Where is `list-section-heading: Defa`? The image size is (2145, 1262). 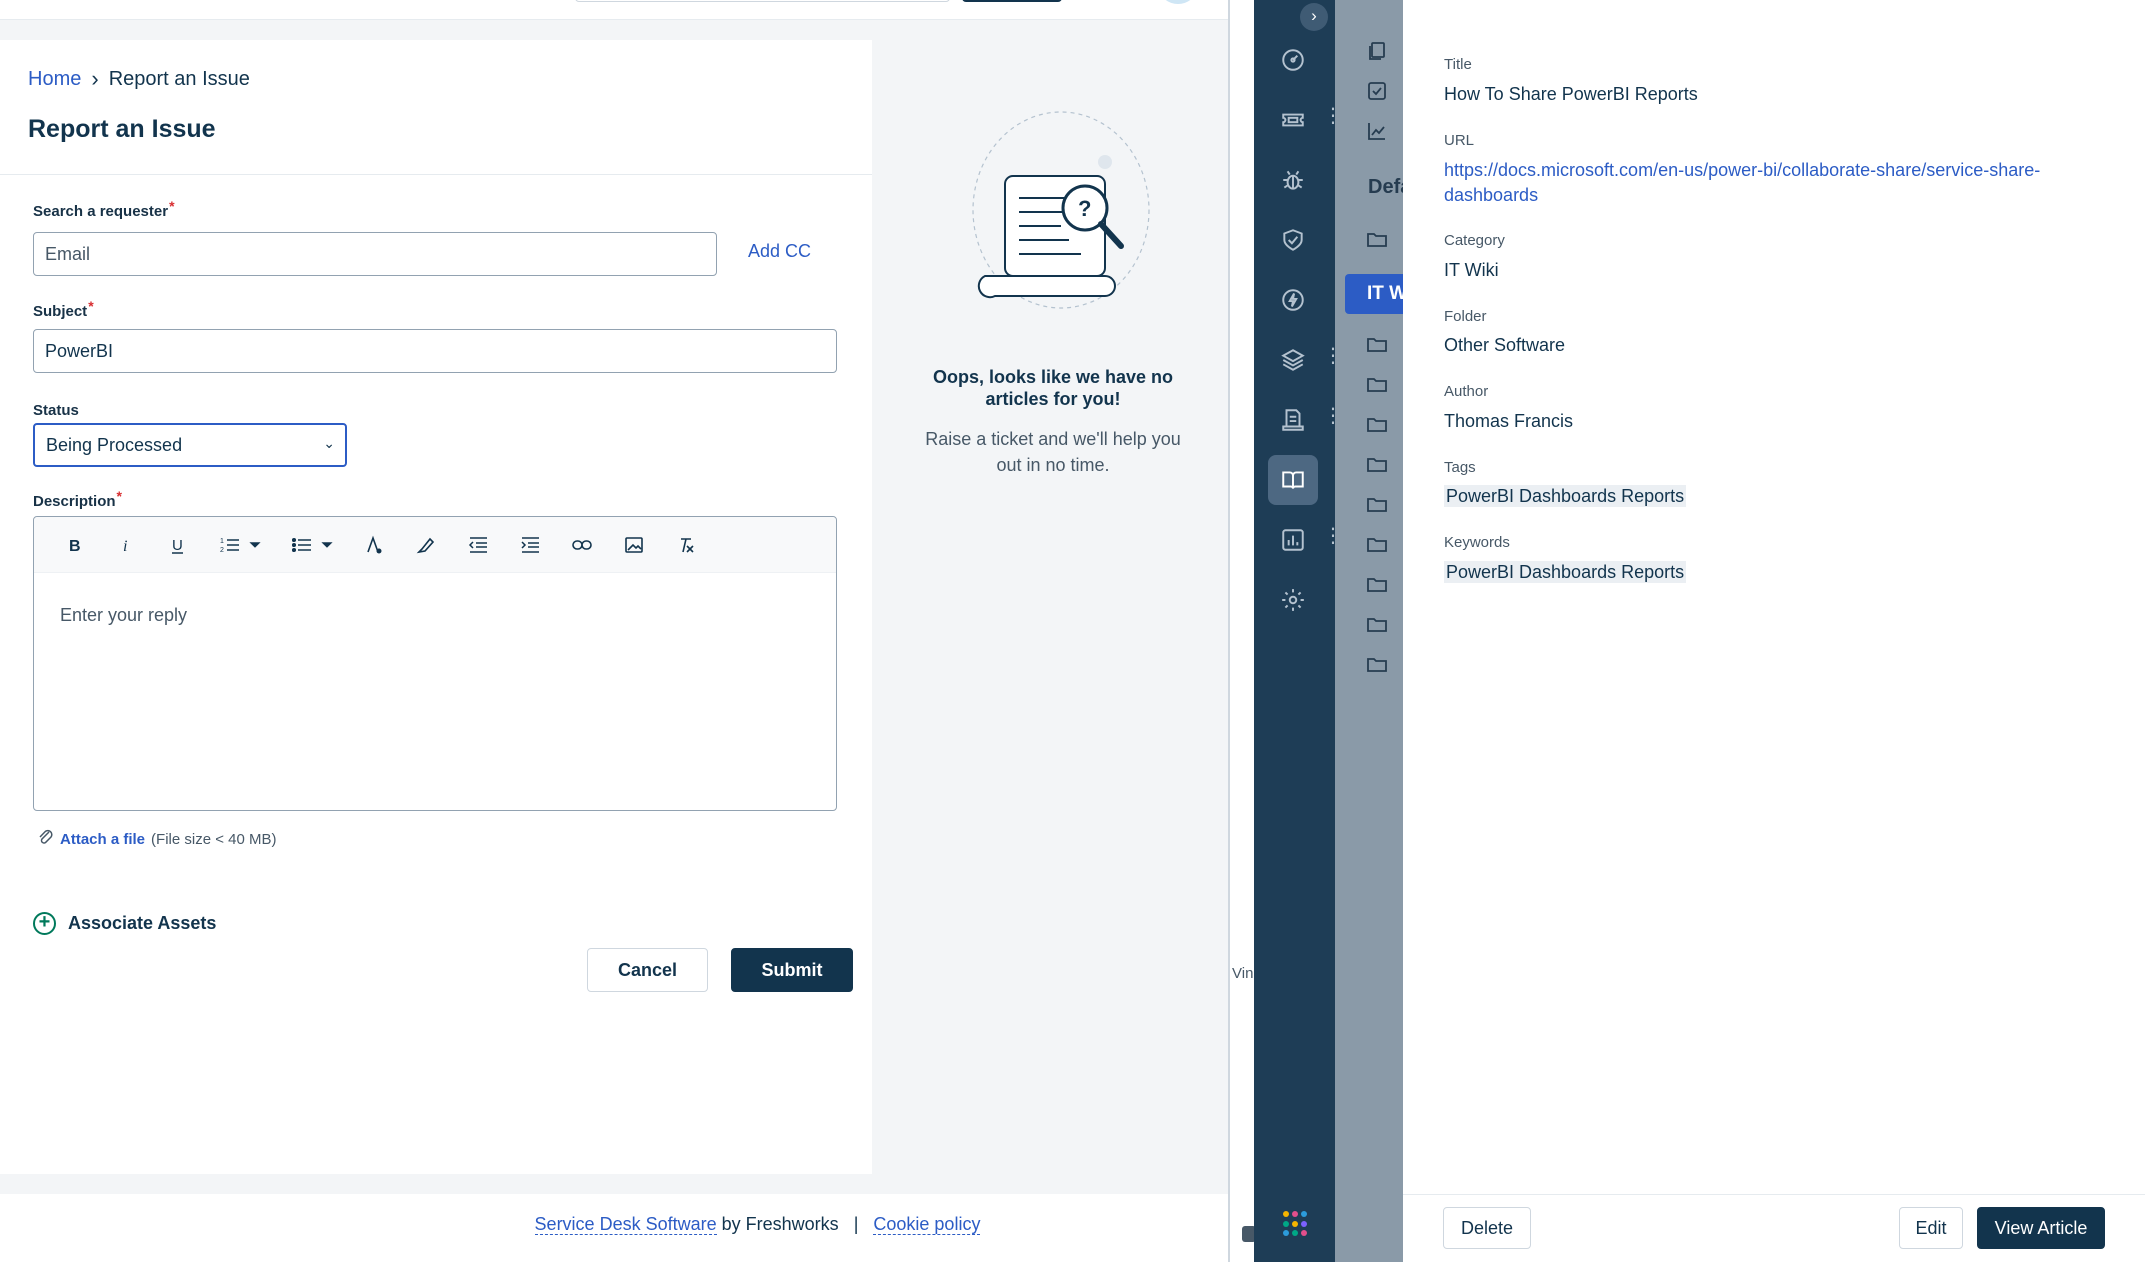
list-section-heading: Defa is located at coordinates (1385, 187).